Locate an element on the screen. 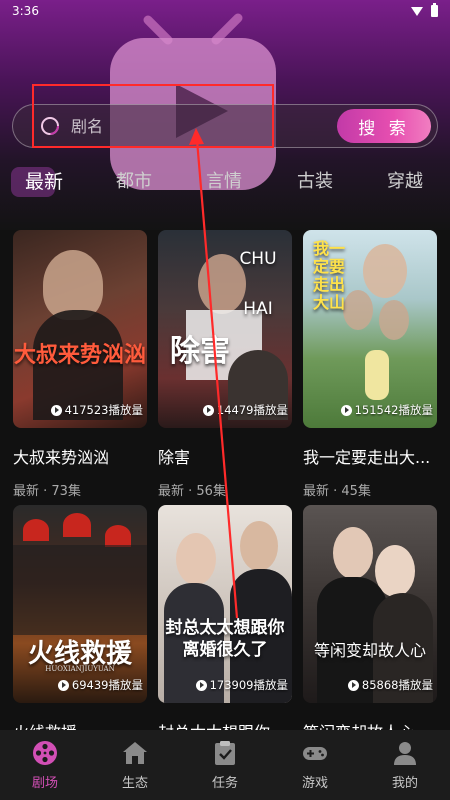 The width and height of the screenshot is (450, 800). nav-label: 生态 is located at coordinates (134, 783).